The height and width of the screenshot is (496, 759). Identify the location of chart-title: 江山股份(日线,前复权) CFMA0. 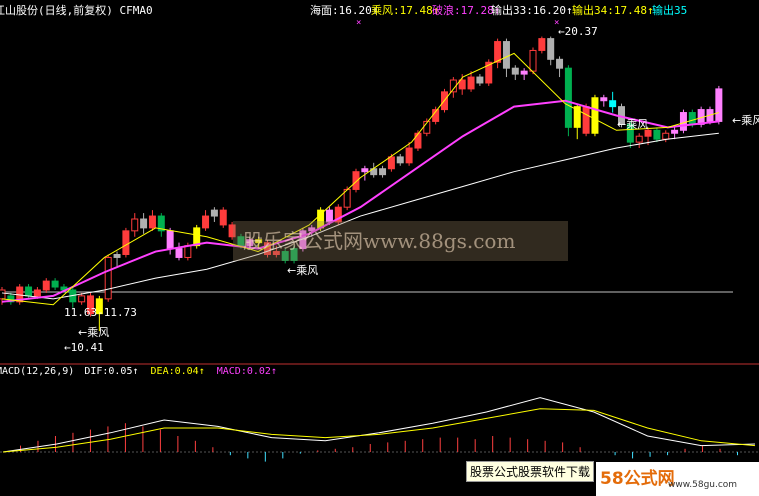
(76, 10).